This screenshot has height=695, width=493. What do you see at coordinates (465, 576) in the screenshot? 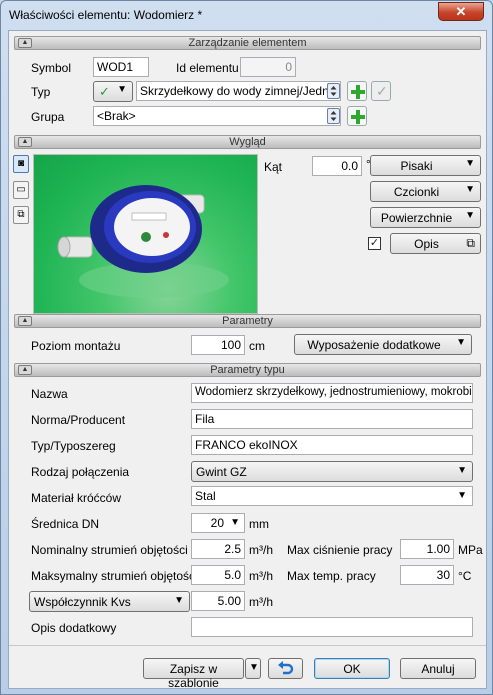
I see `max-temp-unit: °C` at bounding box center [465, 576].